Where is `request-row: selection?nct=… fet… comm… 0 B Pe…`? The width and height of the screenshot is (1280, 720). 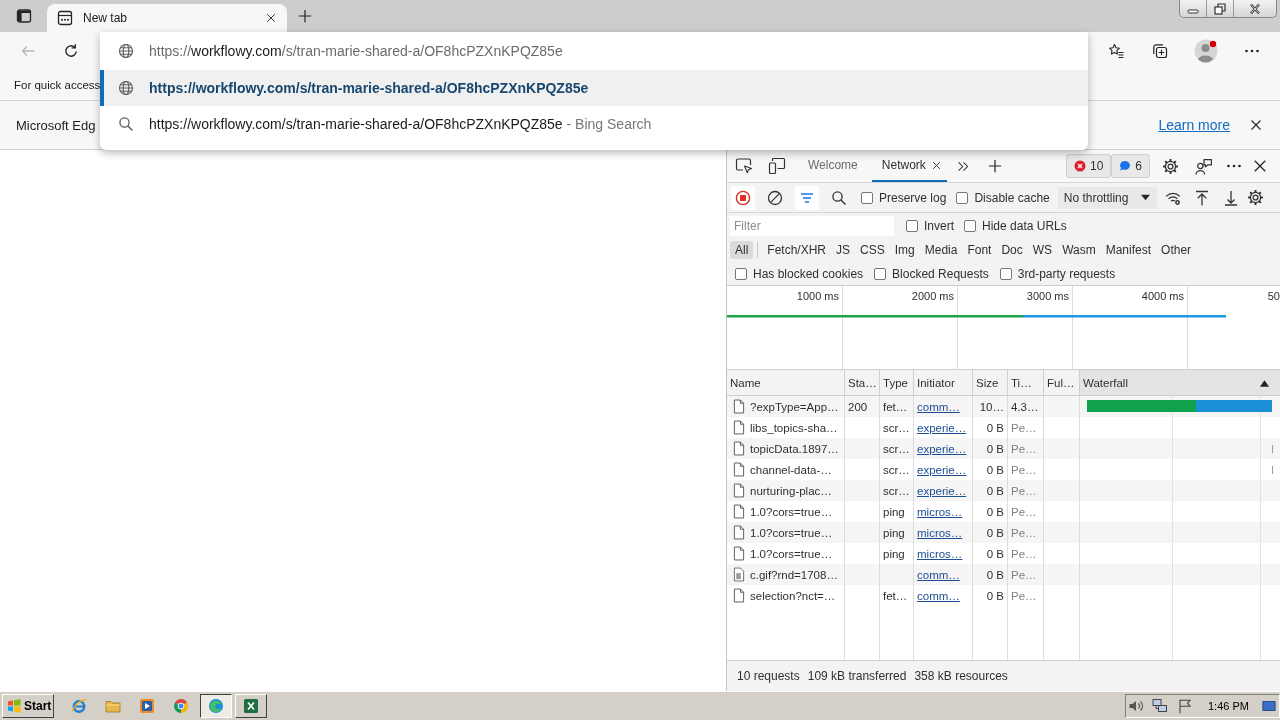
request-row: selection?nct=… fet… comm… 0 B Pe… is located at coordinates (1003, 595).